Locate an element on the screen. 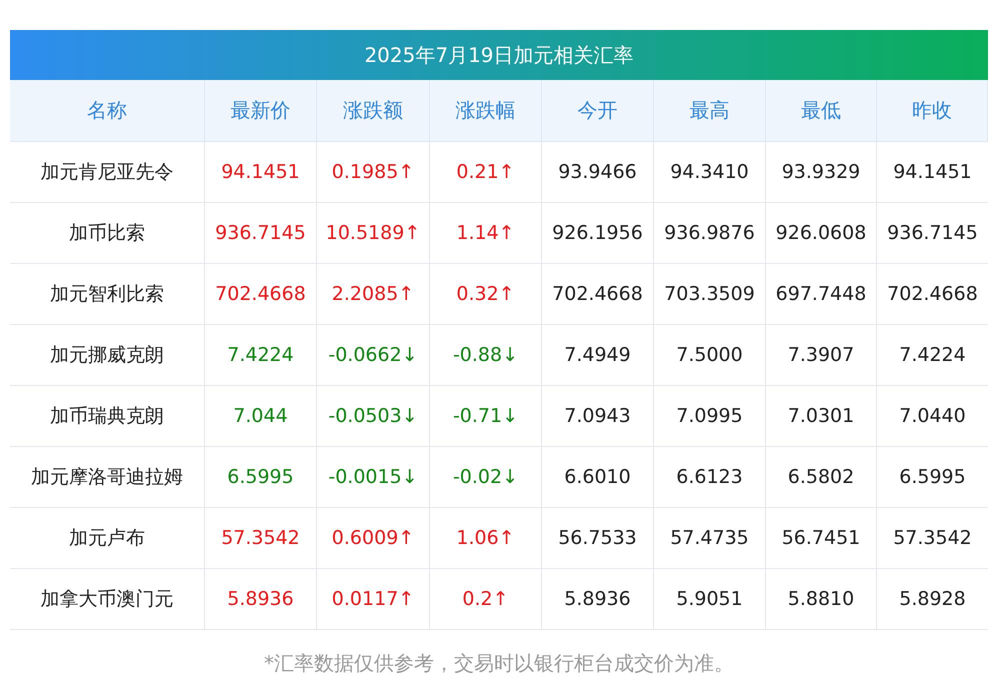 This screenshot has width=1000, height=698. table-cell: 7.0943 is located at coordinates (598, 416).